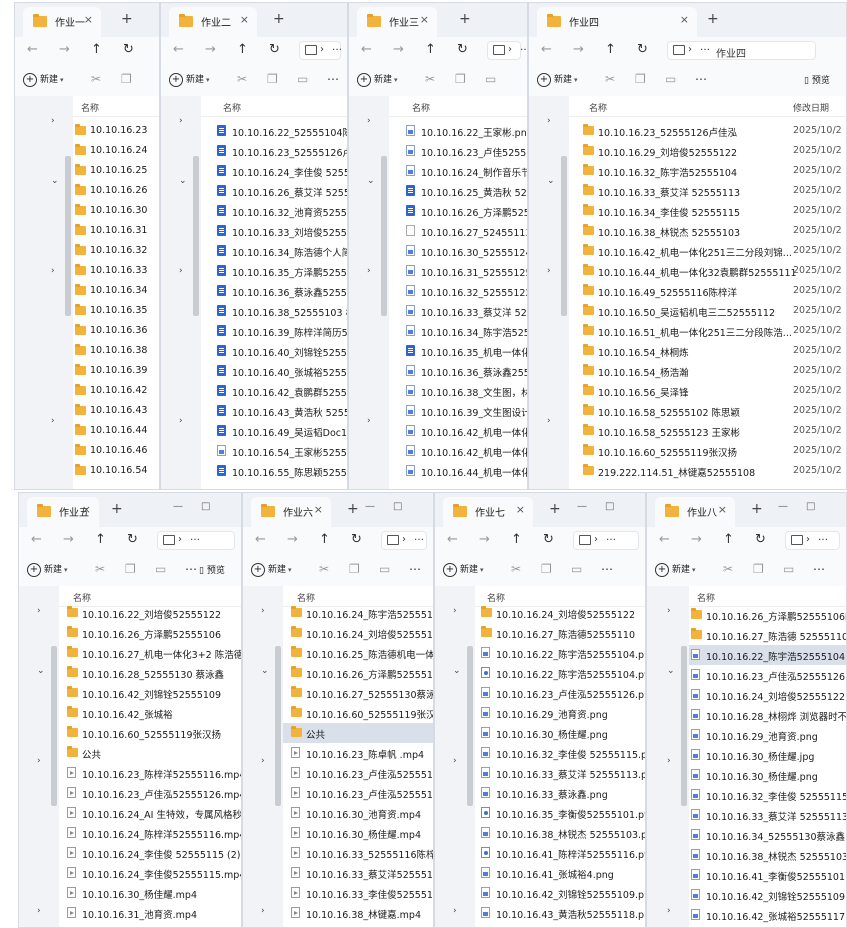 The height and width of the screenshot is (928, 847). Describe the element at coordinates (63, 512) in the screenshot. I see `tab: 作业五 ×` at that location.